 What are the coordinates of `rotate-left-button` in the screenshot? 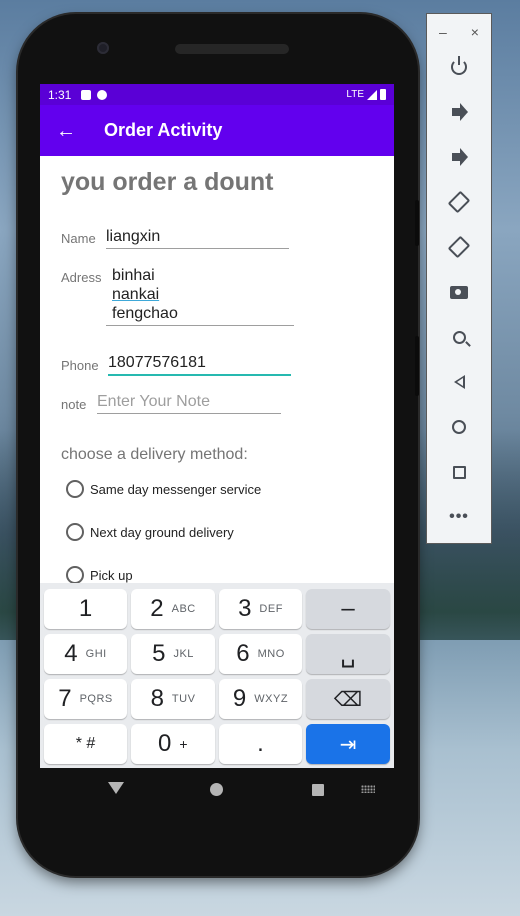 It's located at (459, 202).